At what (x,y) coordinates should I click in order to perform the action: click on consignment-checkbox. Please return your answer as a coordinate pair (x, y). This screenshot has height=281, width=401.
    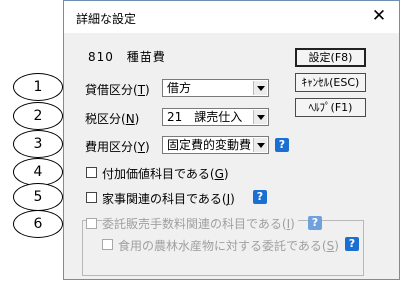
    Looking at the image, I should click on (91, 223).